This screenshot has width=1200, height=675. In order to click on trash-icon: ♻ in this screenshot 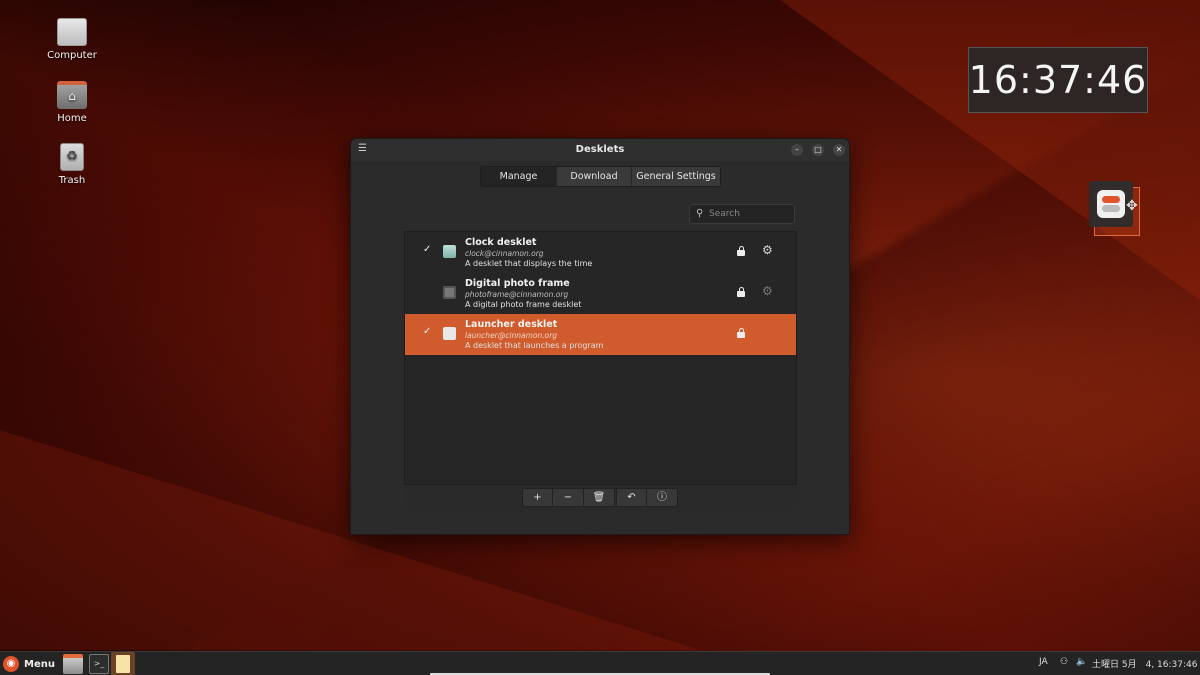, I will do `click(72, 157)`.